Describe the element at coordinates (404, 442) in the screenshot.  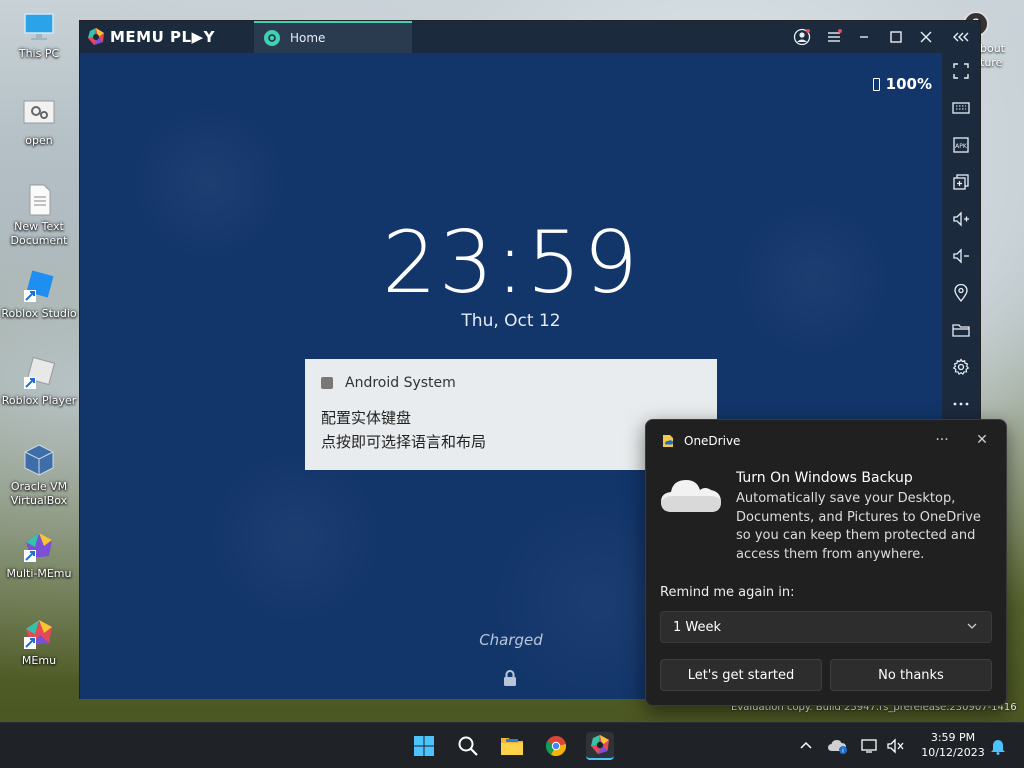
I see `notification-text: 点按即可选择语言和布局` at that location.